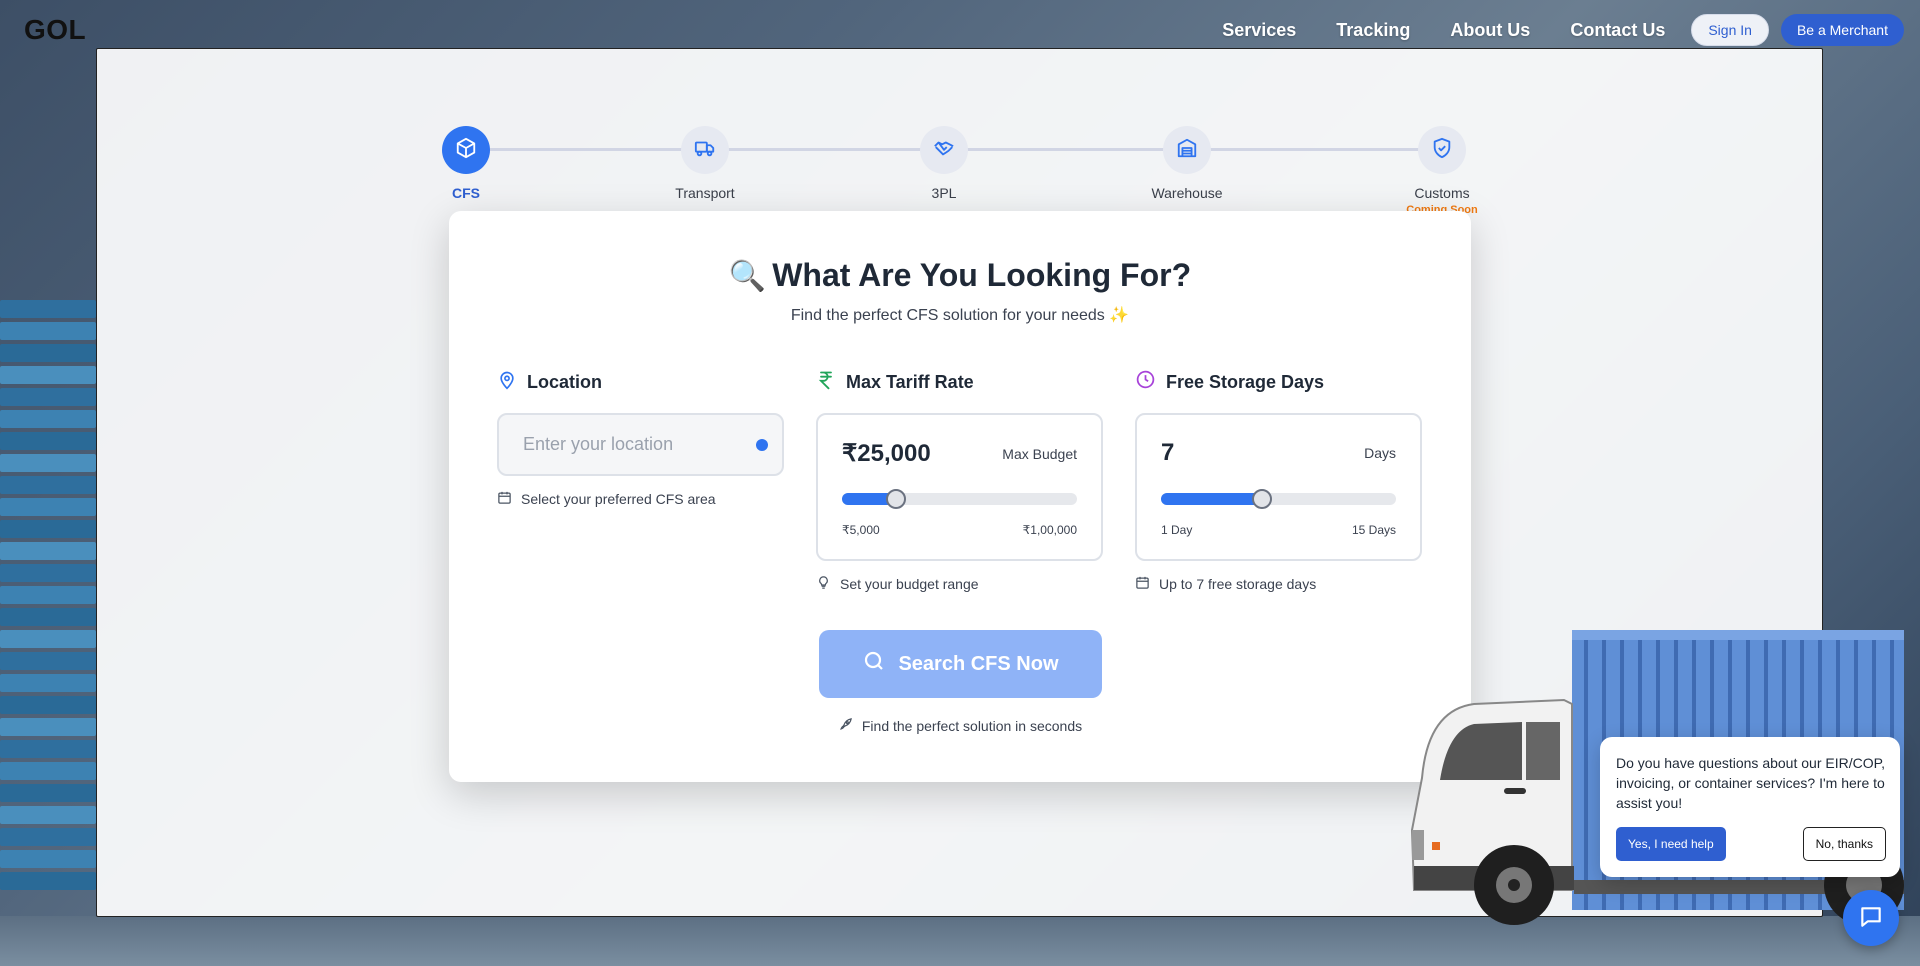  Describe the element at coordinates (619, 444) in the screenshot. I see `location-input` at that location.